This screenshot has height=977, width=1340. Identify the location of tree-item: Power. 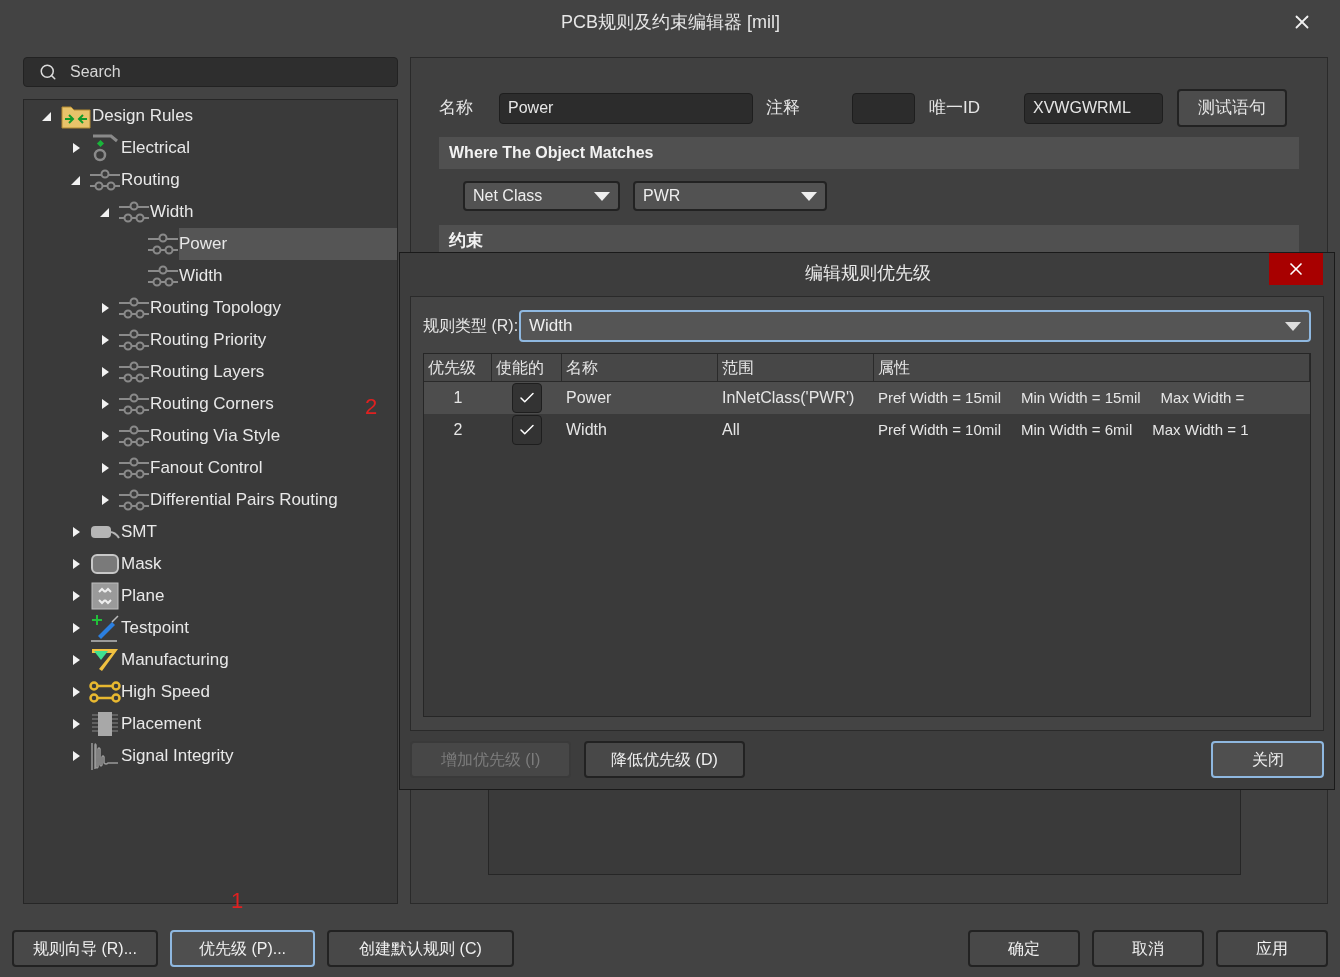
(288, 244).